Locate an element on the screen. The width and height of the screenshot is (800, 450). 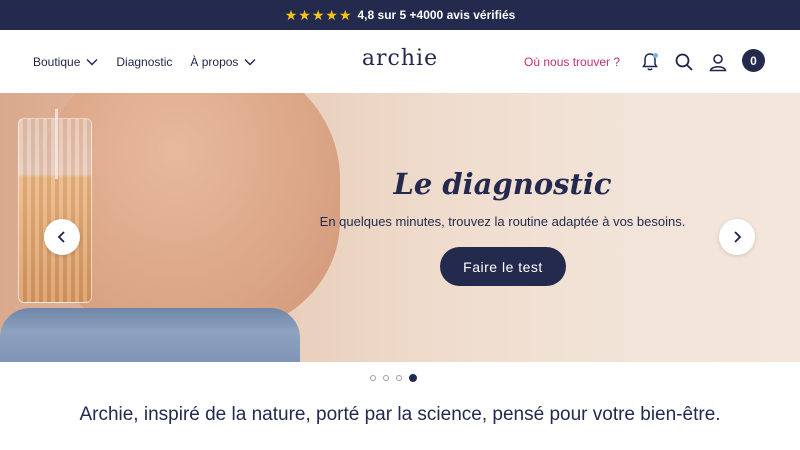
announcement-bar: ★ ★ ★ ★ ★ 4,8 sur 5 +4000 avis vérifiés is located at coordinates (400, 15).